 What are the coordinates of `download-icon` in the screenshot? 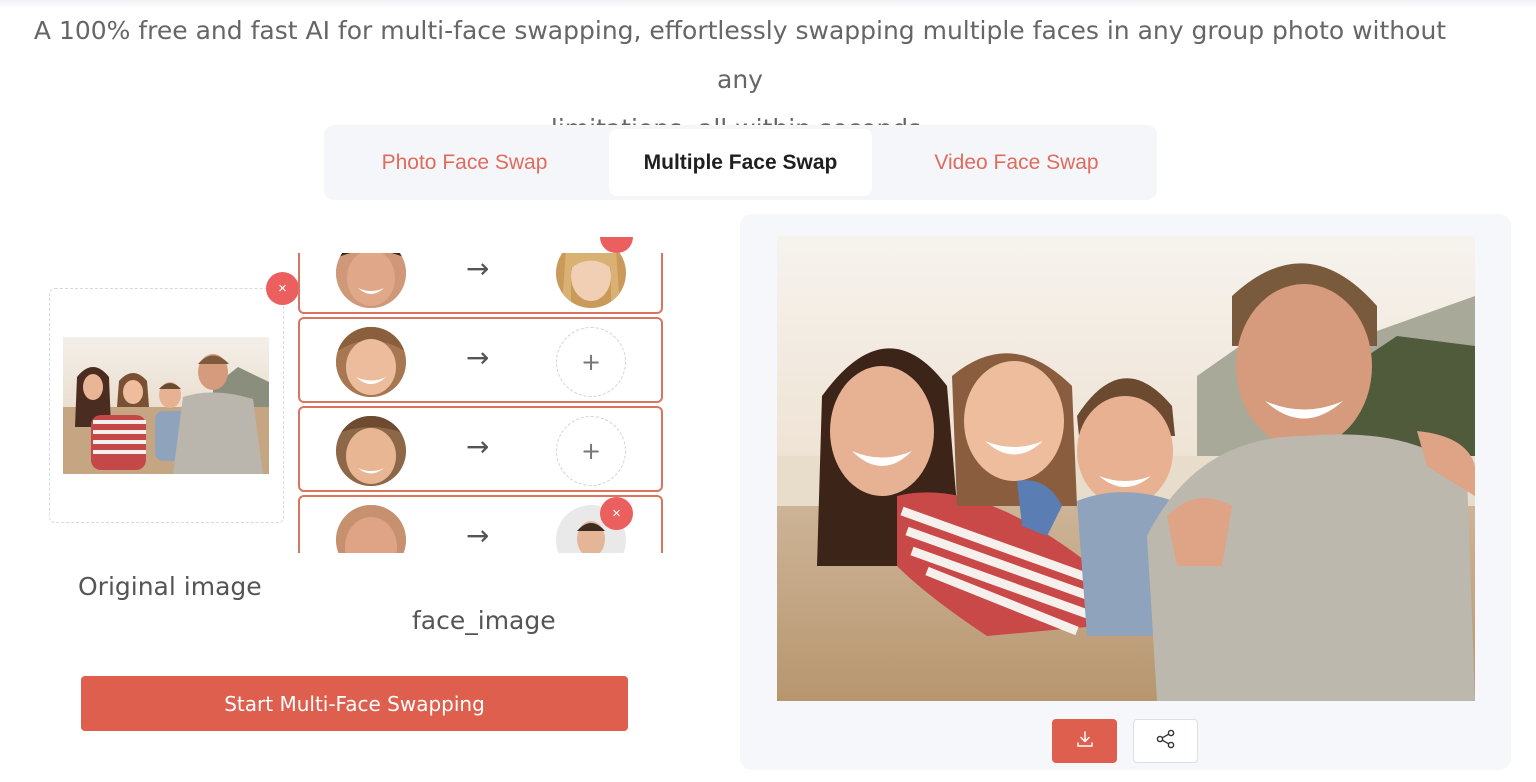 It's located at (1085, 741).